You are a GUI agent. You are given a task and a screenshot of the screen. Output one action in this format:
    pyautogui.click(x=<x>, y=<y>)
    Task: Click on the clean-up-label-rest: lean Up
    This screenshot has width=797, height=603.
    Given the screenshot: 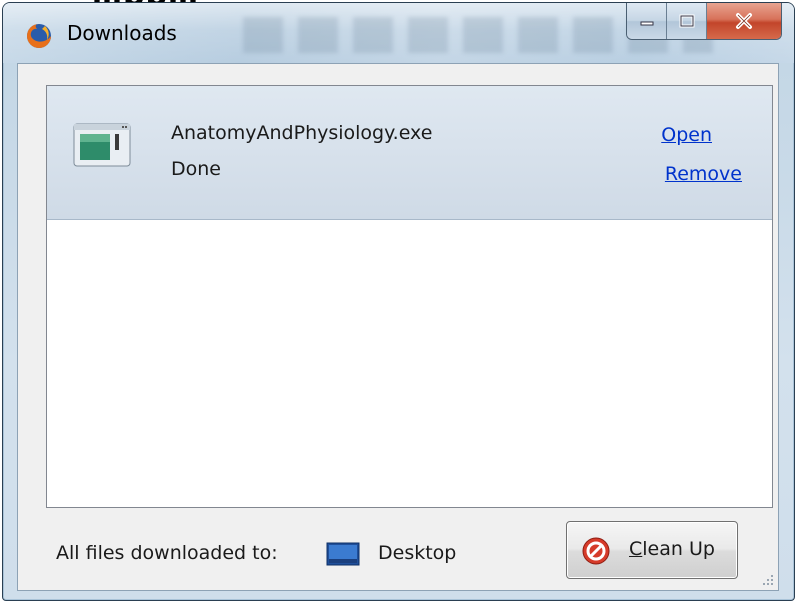 What is the action you would take?
    pyautogui.click(x=678, y=549)
    